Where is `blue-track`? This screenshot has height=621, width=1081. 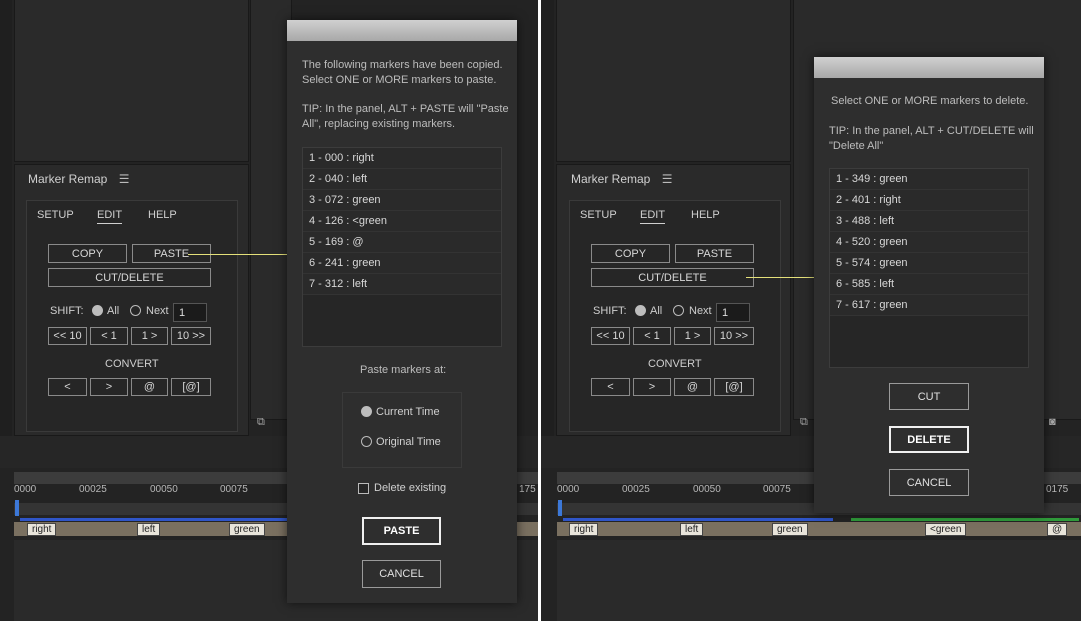 blue-track is located at coordinates (155, 519).